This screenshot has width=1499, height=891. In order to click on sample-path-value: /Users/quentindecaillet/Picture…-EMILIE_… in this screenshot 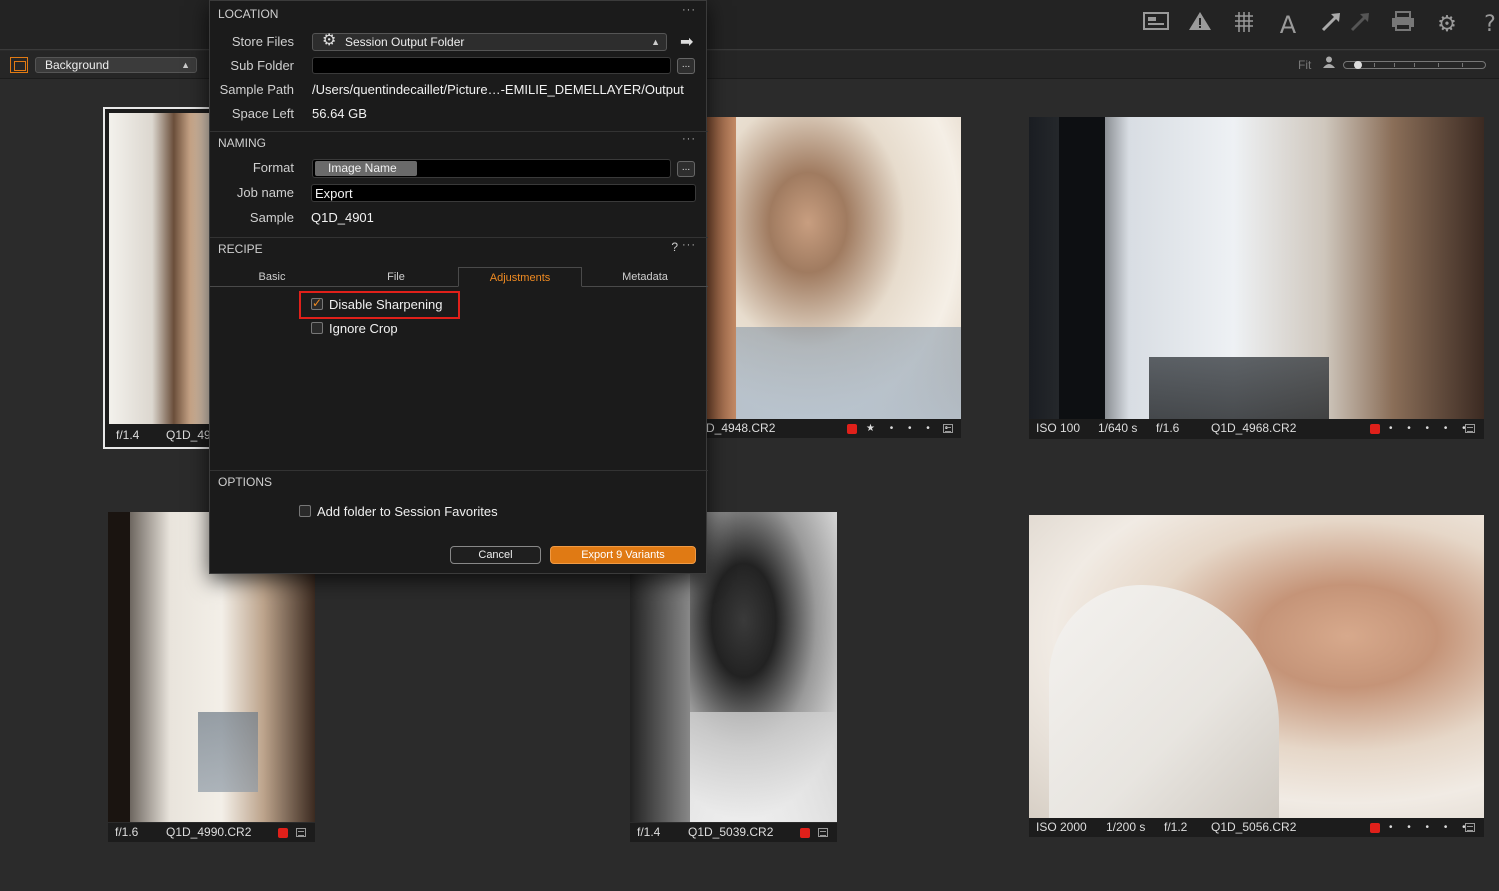, I will do `click(498, 89)`.